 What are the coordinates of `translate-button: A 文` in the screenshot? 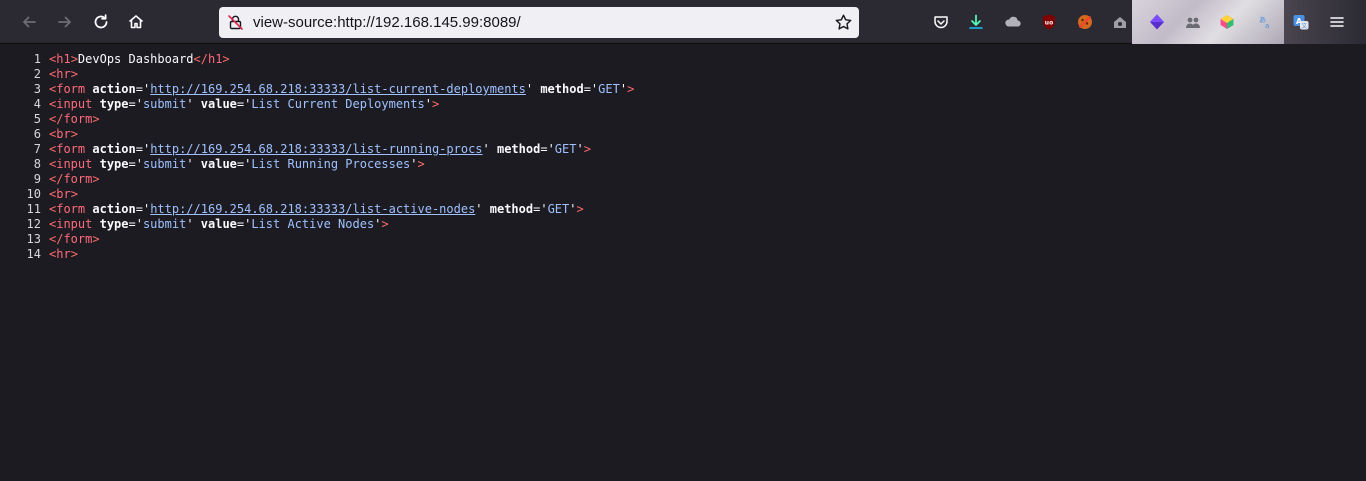 It's located at (1301, 22).